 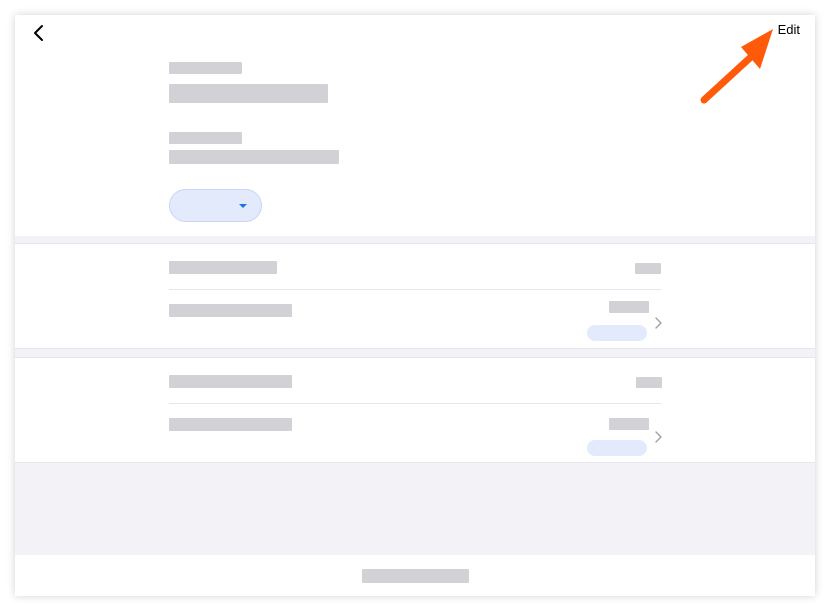 I want to click on back-button, so click(x=39, y=33).